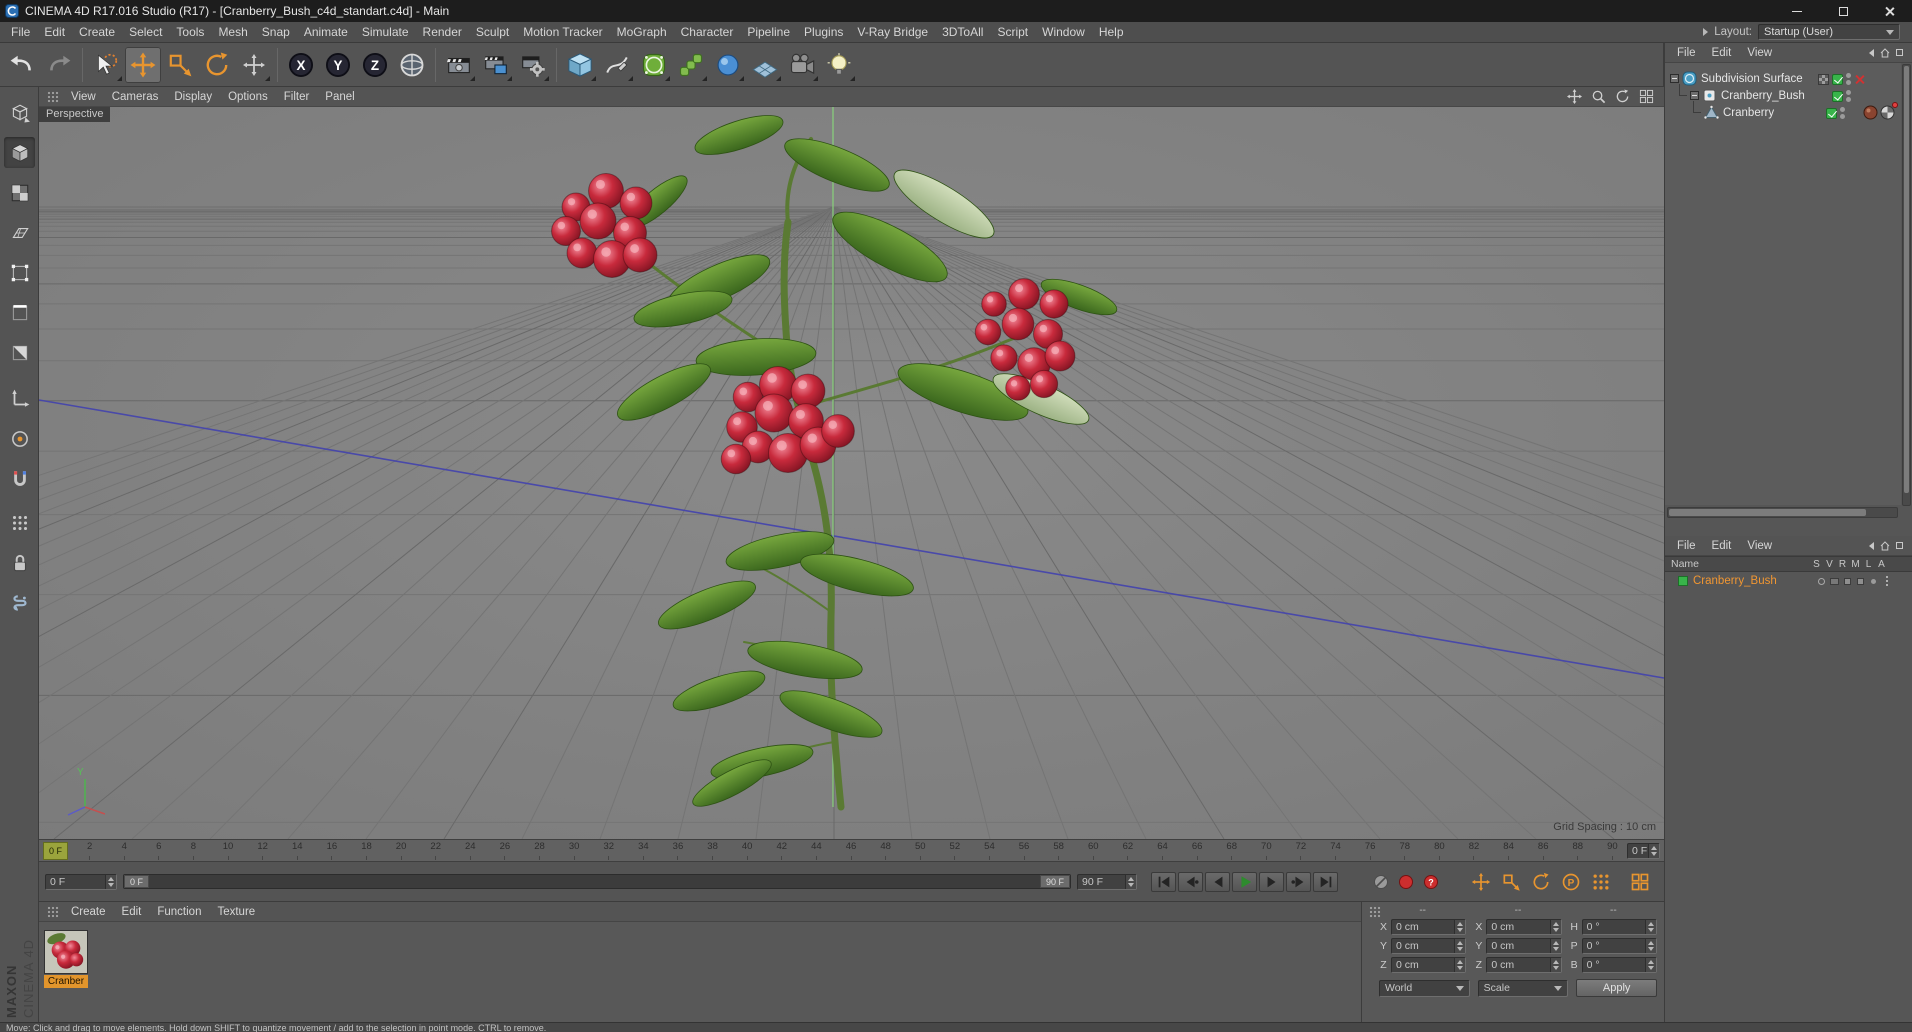 The height and width of the screenshot is (1032, 1912). I want to click on freehand-spline-button, so click(617, 65).